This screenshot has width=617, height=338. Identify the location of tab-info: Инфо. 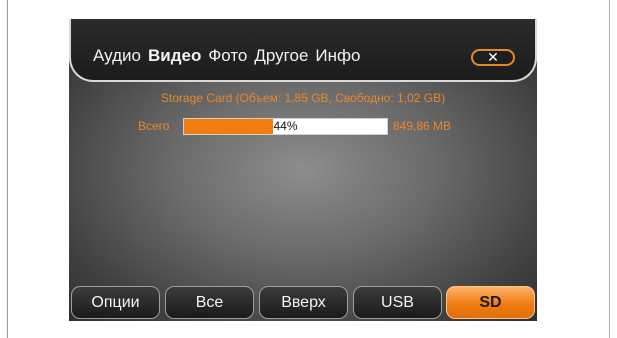
(337, 56).